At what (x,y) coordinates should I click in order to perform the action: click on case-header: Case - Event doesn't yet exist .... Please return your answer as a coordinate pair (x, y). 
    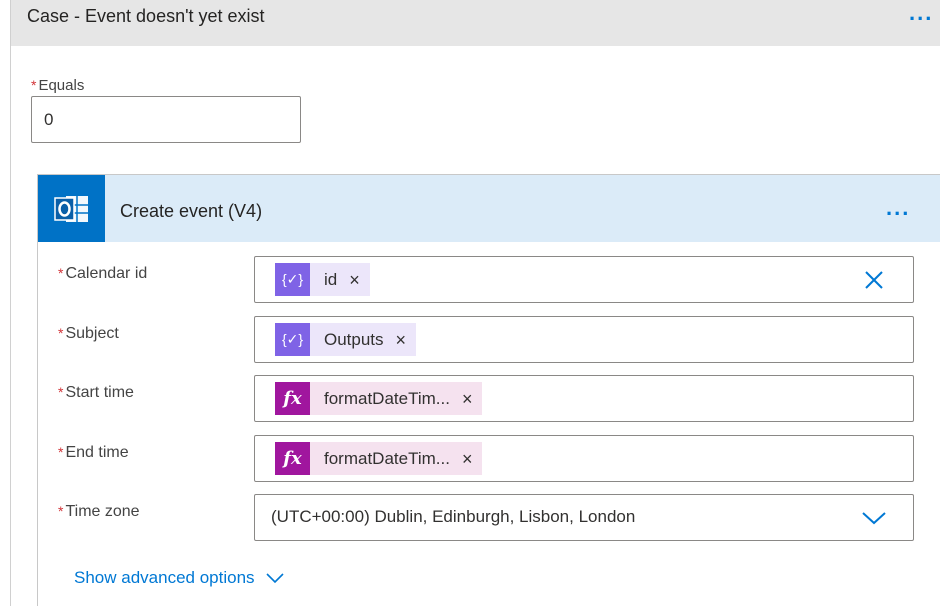
    Looking at the image, I should click on (475, 23).